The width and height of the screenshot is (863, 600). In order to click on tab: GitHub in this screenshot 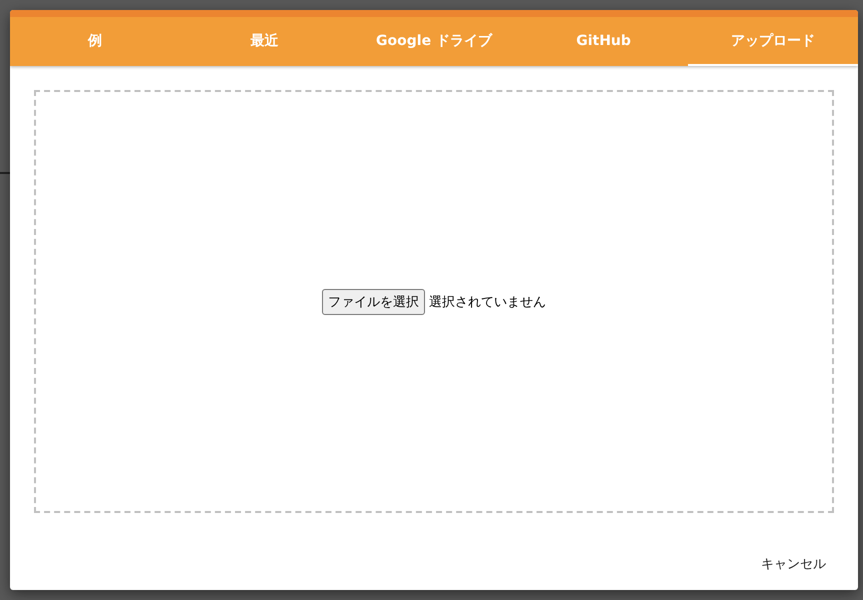, I will do `click(603, 41)`.